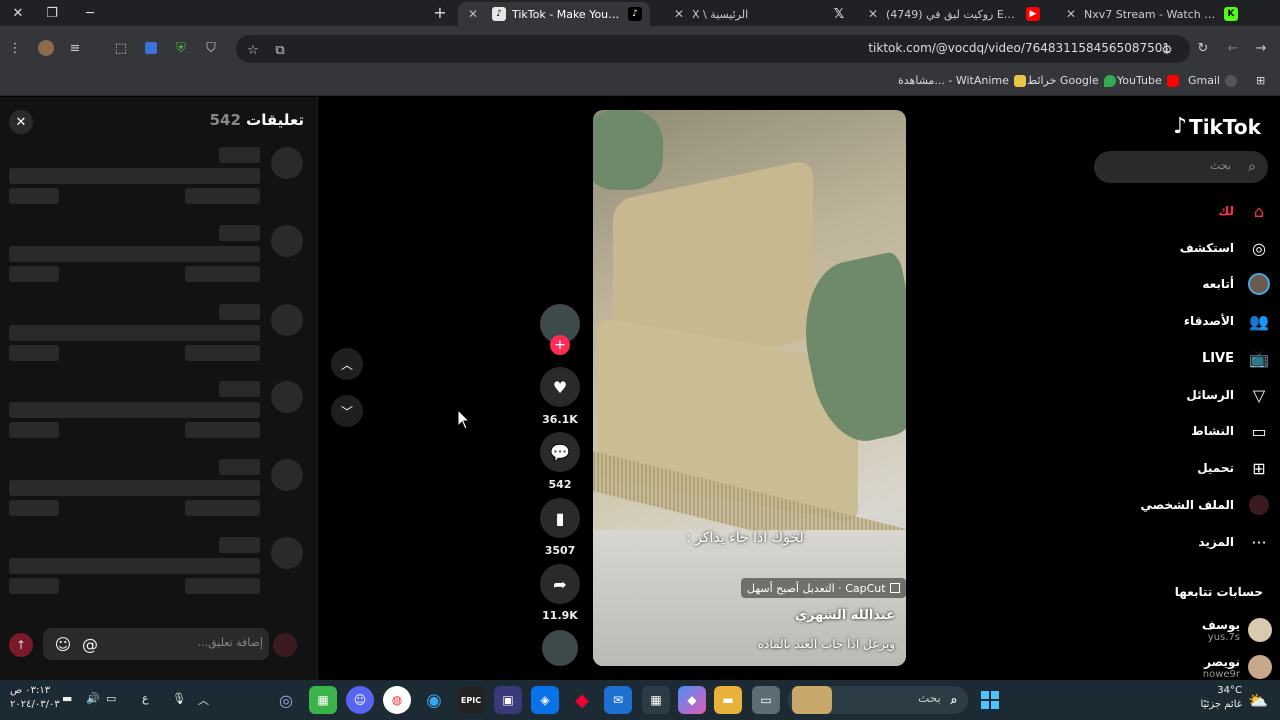  I want to click on nav-friends: الأصدقاء 👥, so click(1185, 321).